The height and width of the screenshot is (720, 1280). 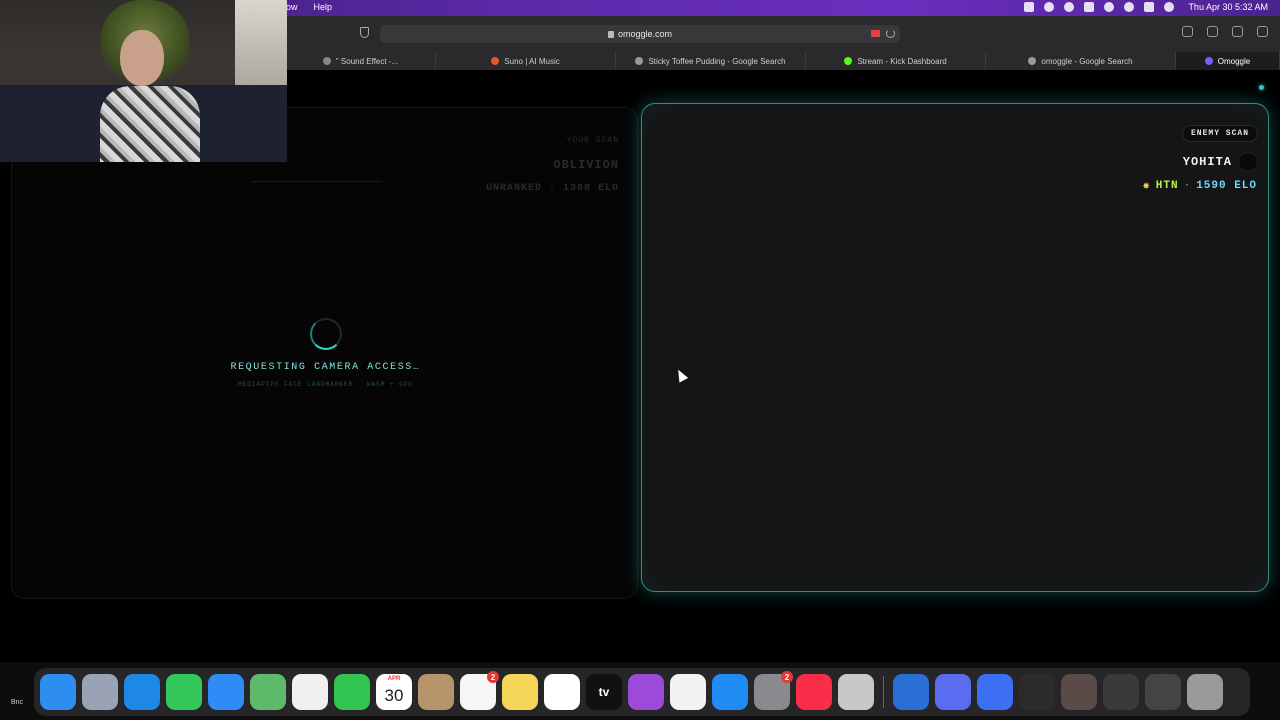 I want to click on dock-reminders-icon: 2, so click(x=479, y=690).